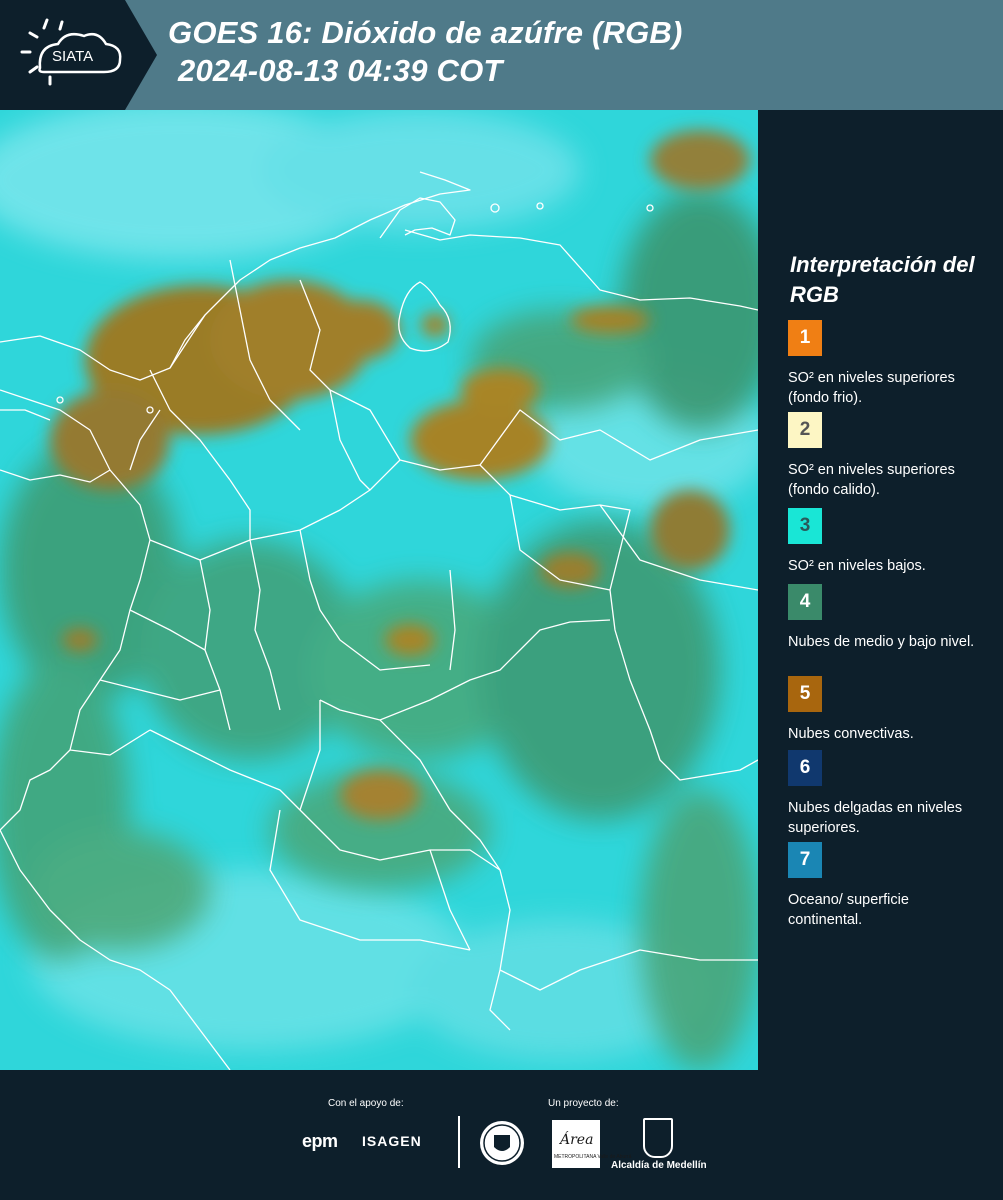 The width and height of the screenshot is (1003, 1200). Describe the element at coordinates (871, 388) in the screenshot. I see `legend-text: SO² en niveles superiores (fondo frio).` at that location.